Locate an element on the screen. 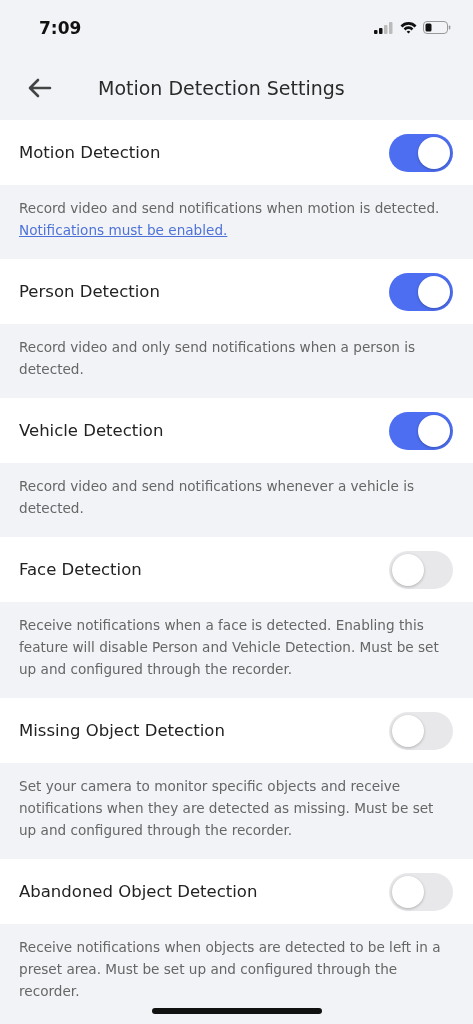 The image size is (473, 1024). back-arrow-icon is located at coordinates (40, 87).